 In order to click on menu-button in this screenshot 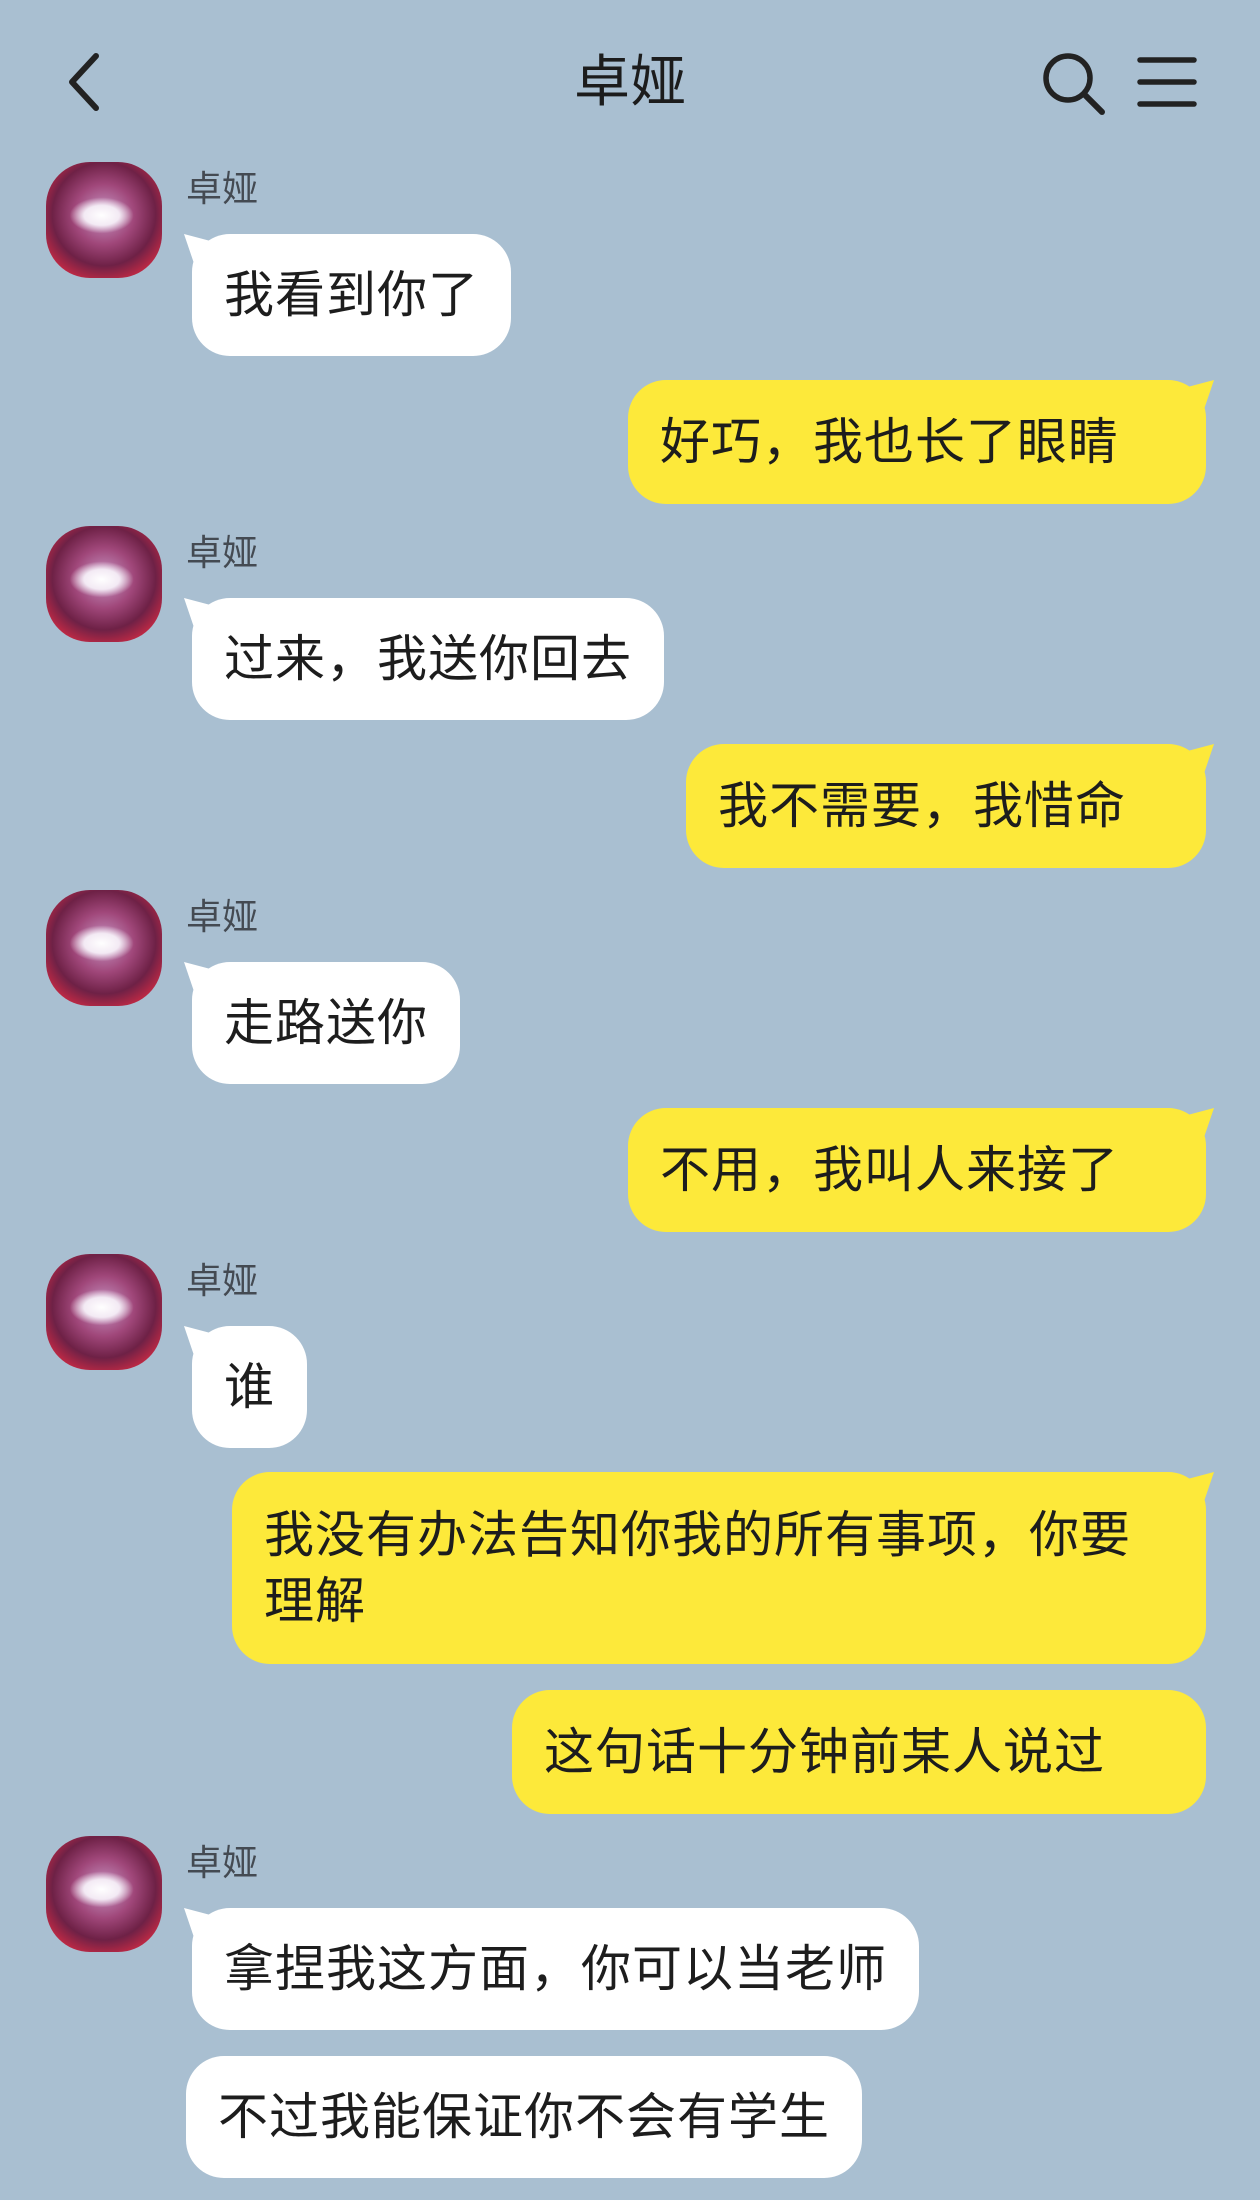, I will do `click(1167, 82)`.